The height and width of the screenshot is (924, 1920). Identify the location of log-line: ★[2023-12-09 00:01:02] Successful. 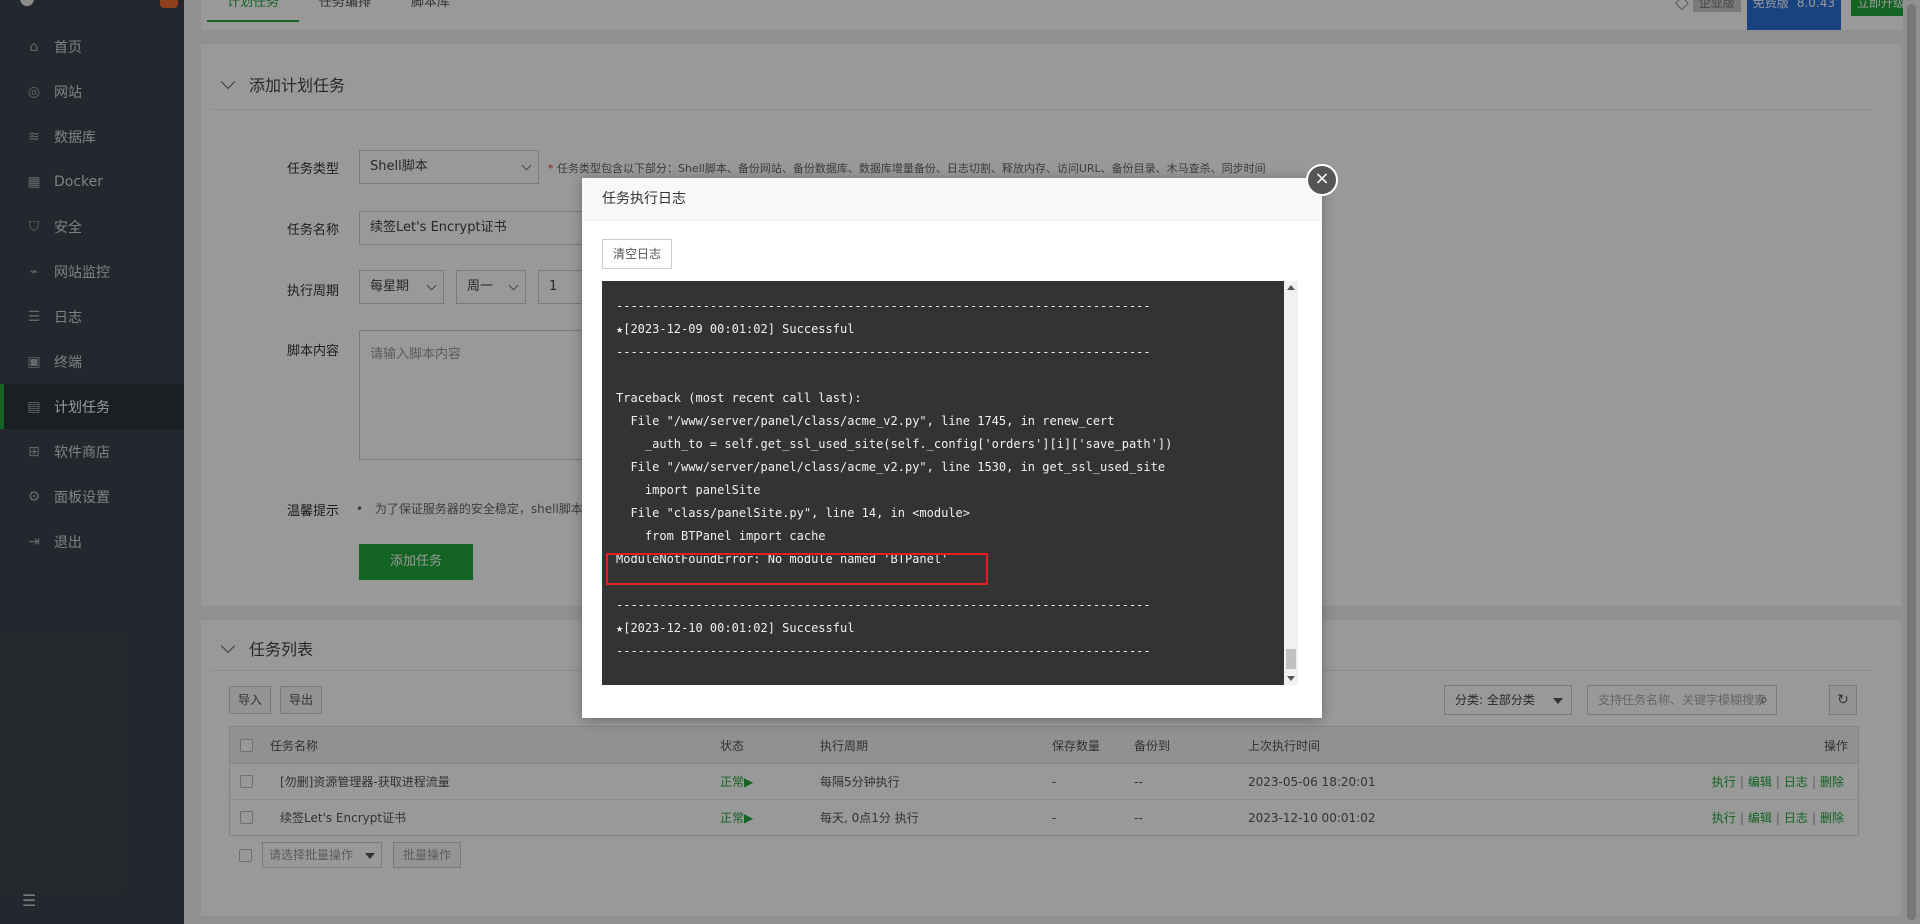
(735, 329).